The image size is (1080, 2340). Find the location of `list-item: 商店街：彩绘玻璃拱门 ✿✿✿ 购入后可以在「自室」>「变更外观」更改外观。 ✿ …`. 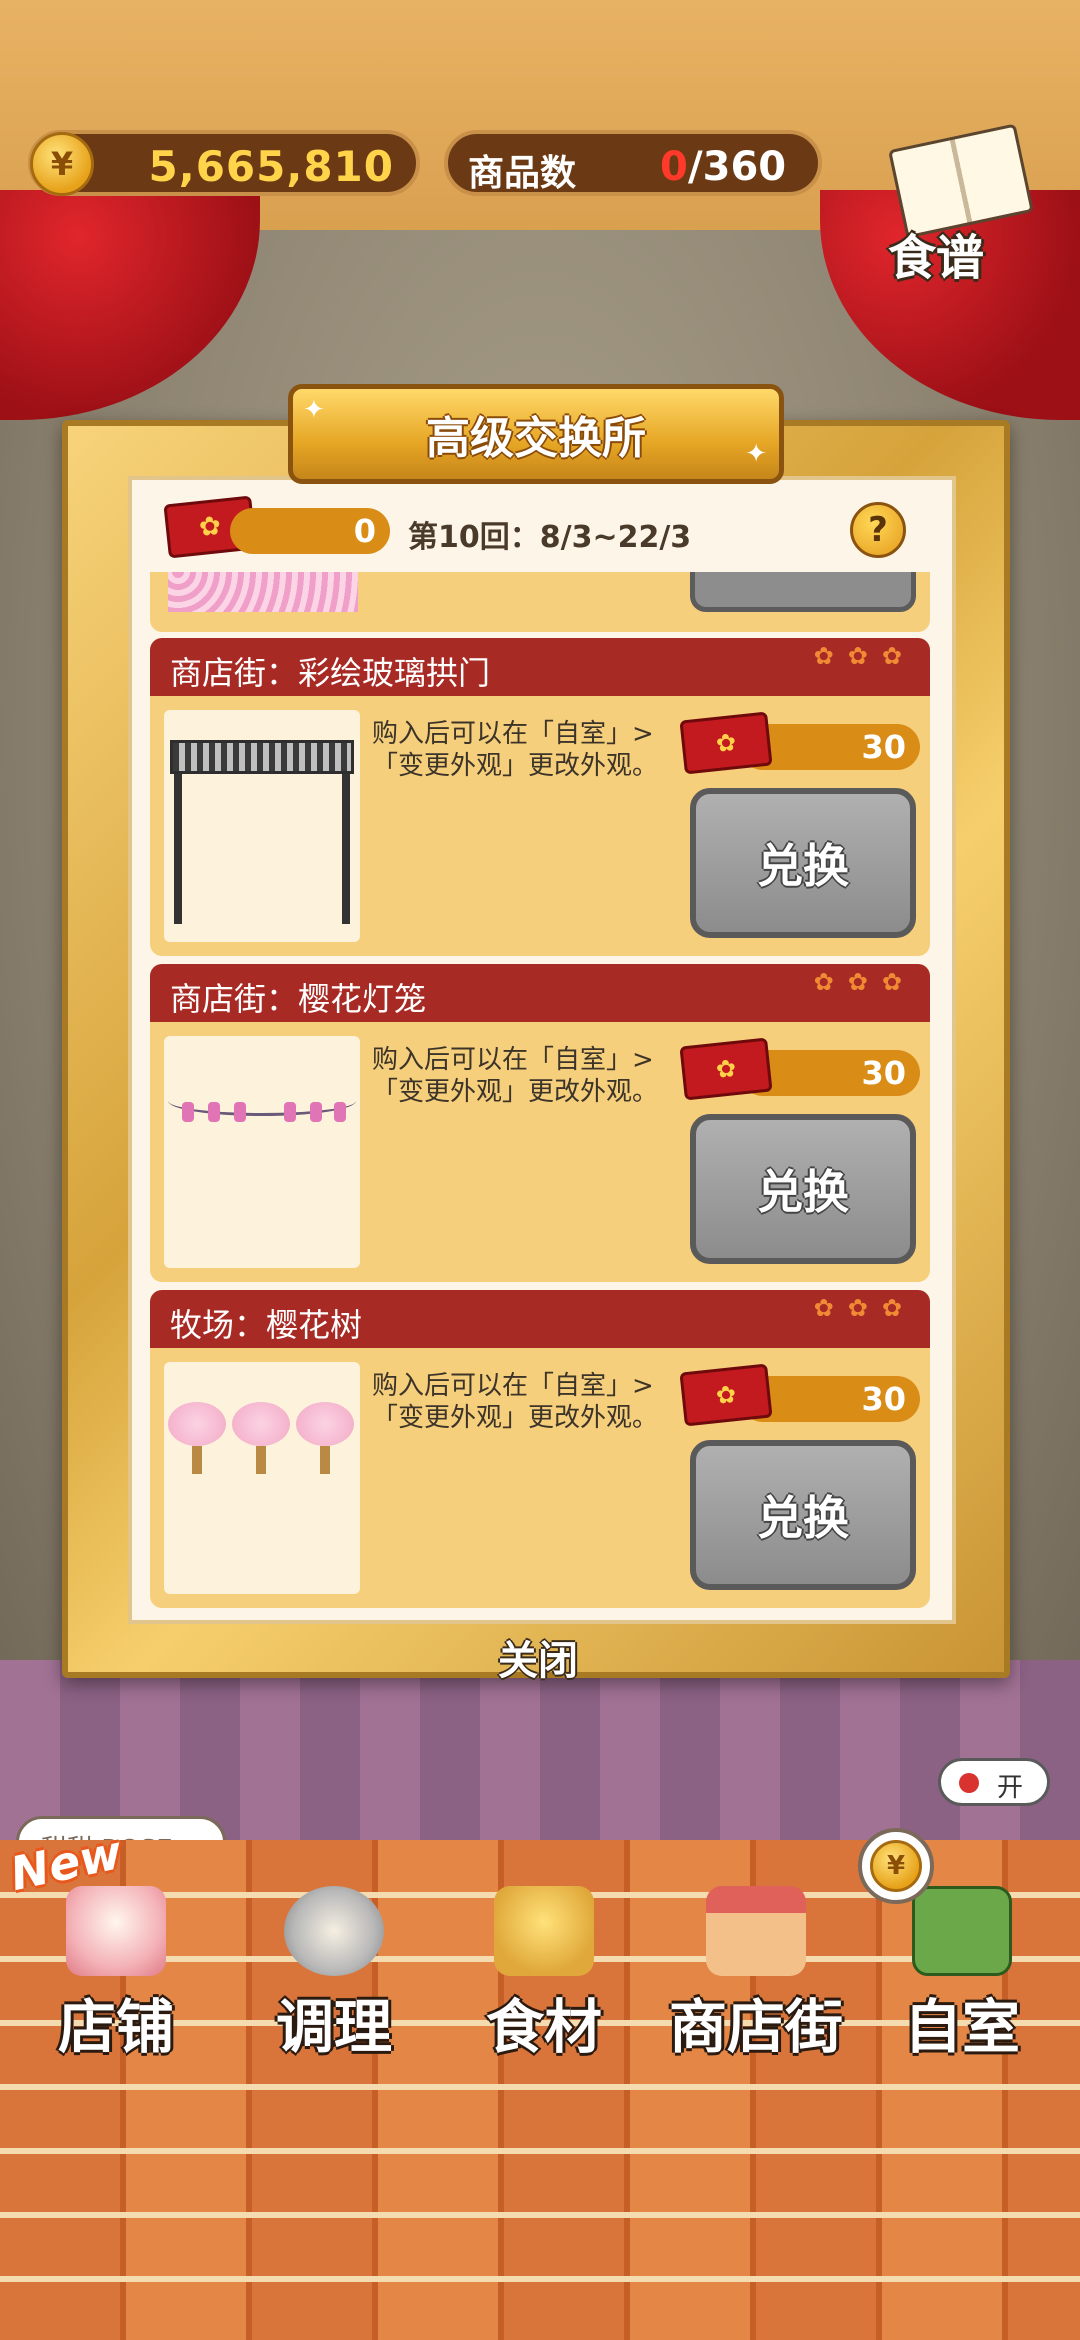

list-item: 商店街：彩绘玻璃拱门 ✿✿✿ 购入后可以在「自室」>「变更外观」更改外观。 ✿ … is located at coordinates (540, 797).